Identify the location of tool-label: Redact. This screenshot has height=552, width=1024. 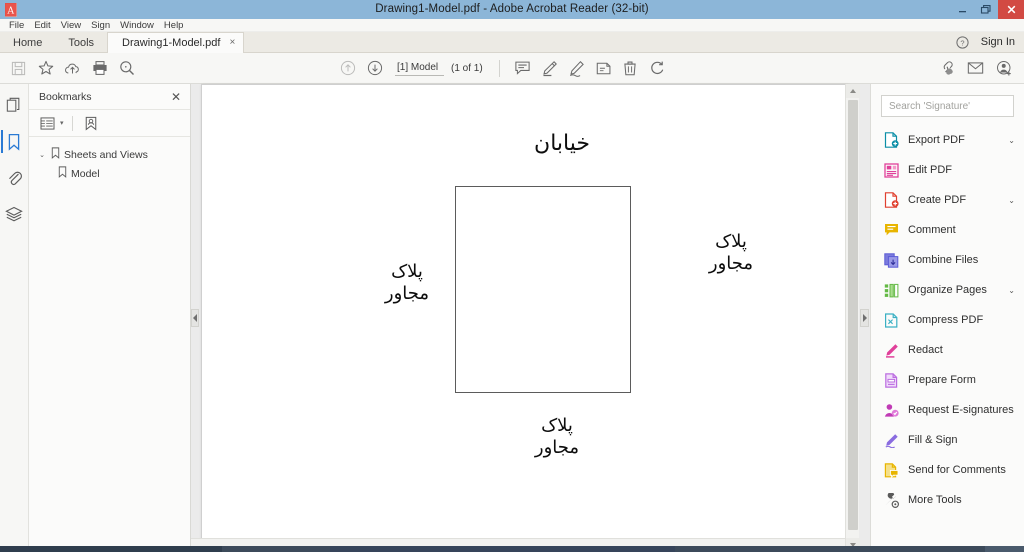
(925, 350).